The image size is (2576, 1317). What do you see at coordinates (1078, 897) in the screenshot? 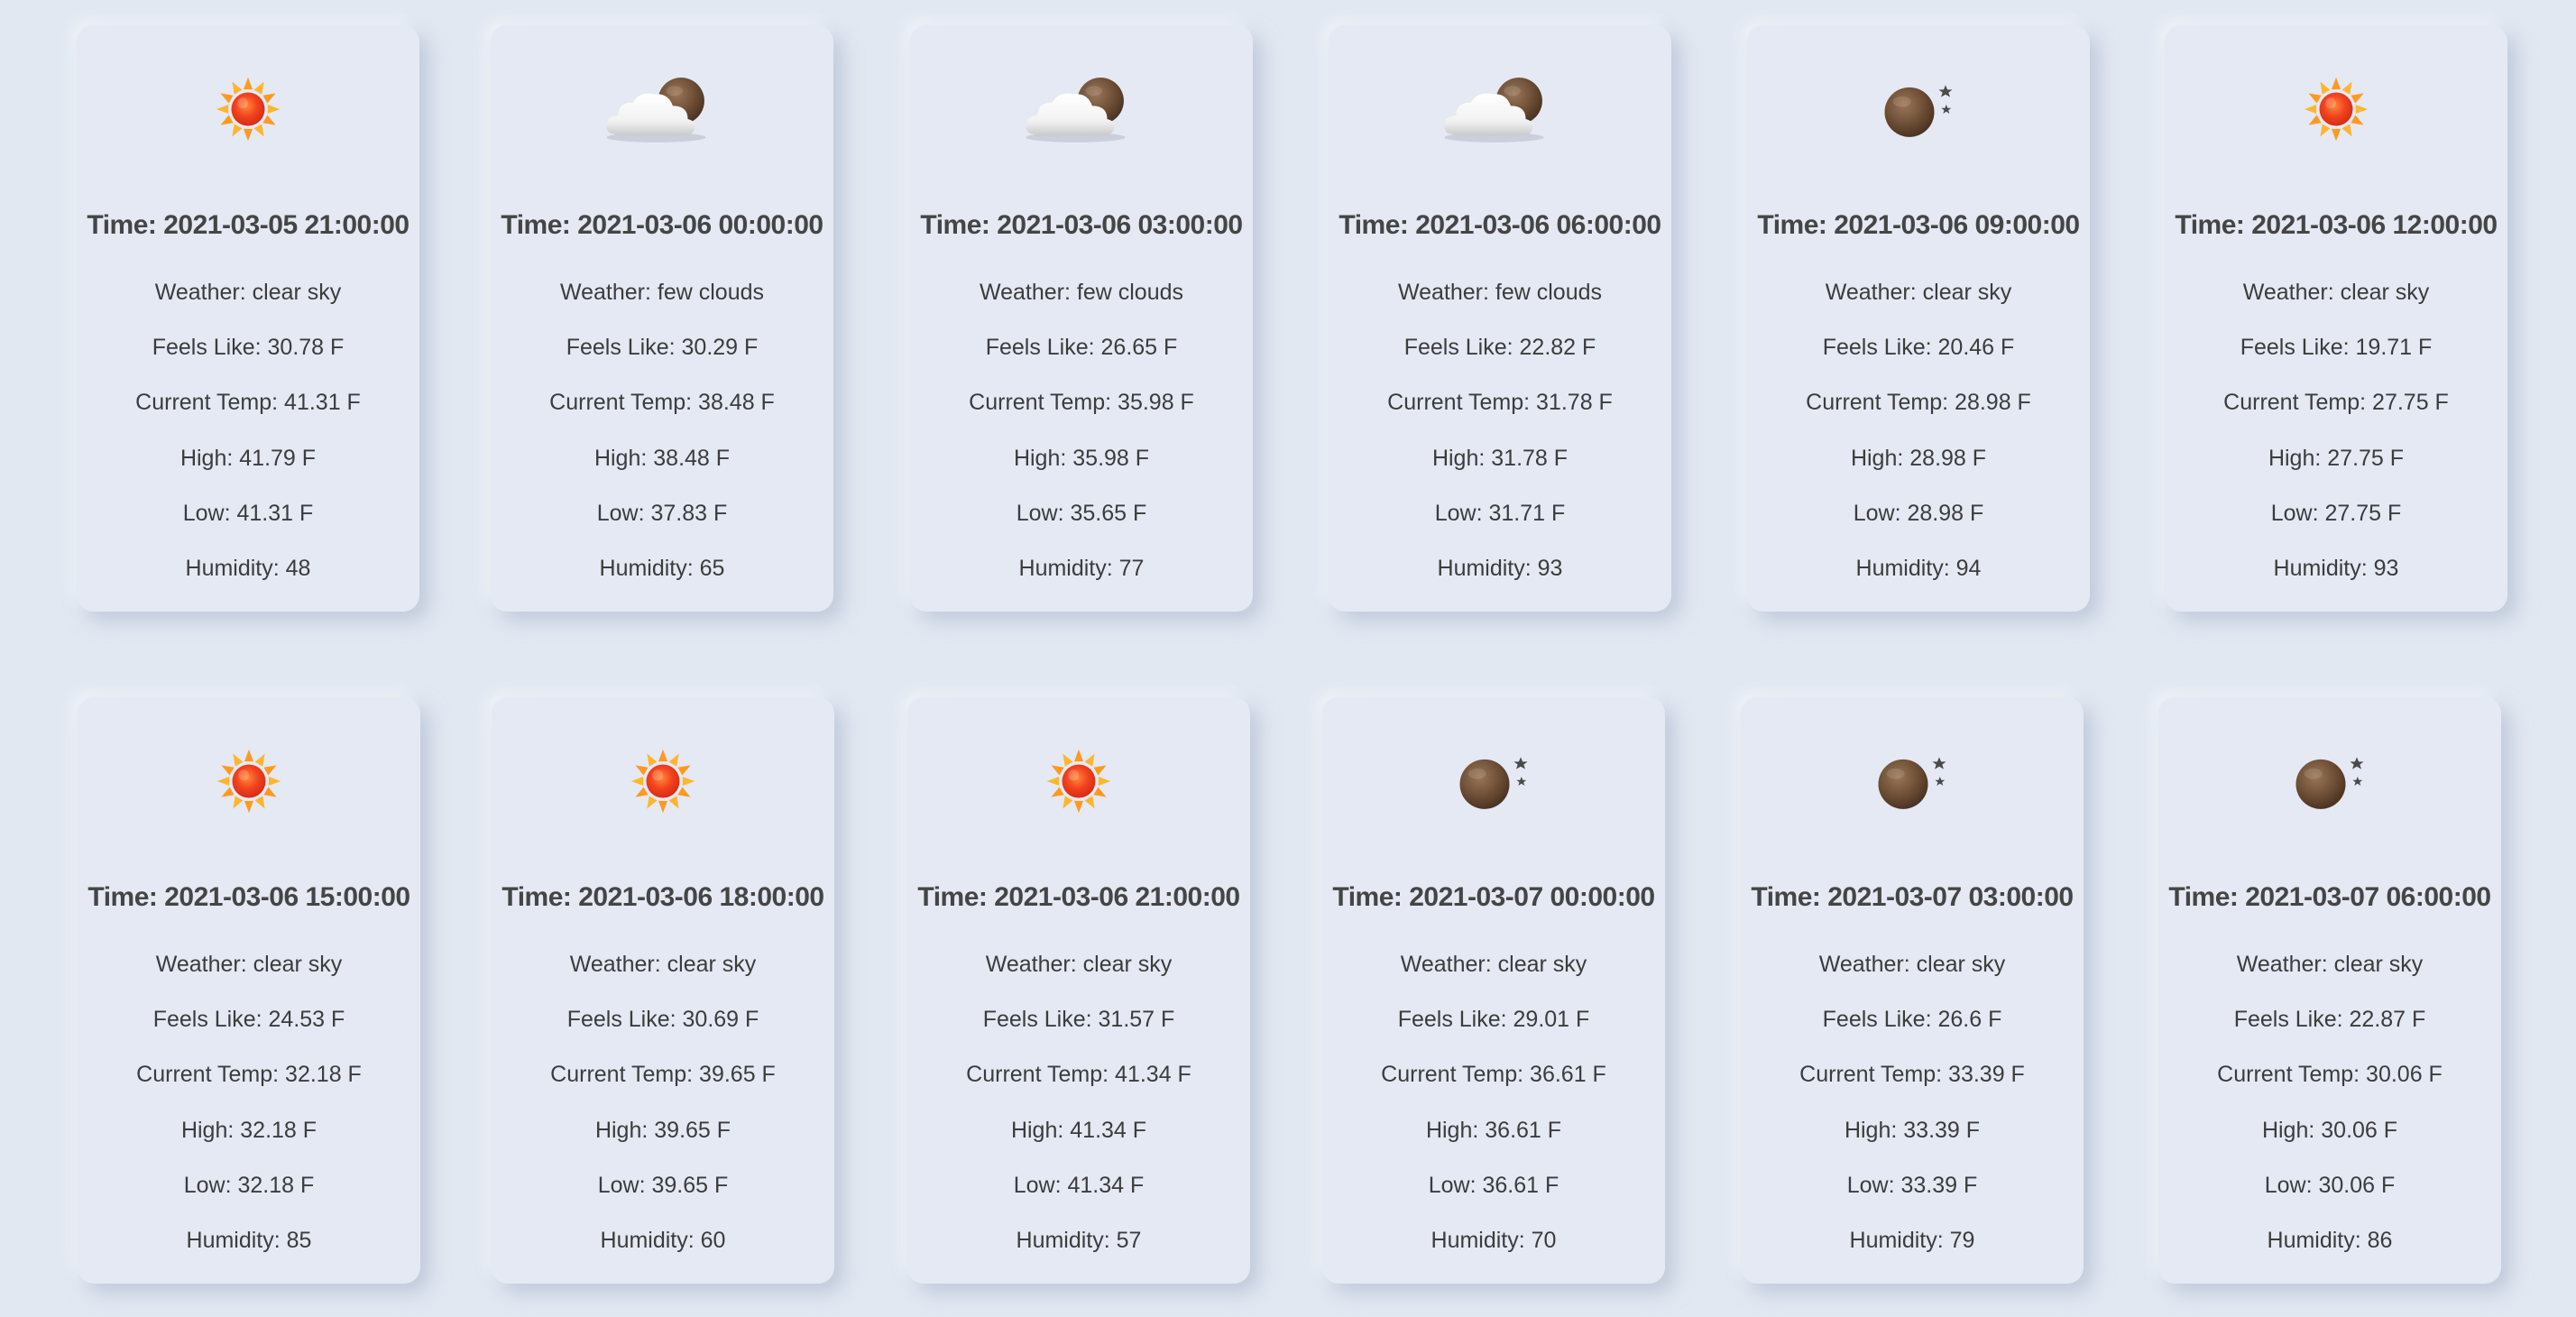
I see `forecast-time: Time: 2021-03-06 21:00:00` at bounding box center [1078, 897].